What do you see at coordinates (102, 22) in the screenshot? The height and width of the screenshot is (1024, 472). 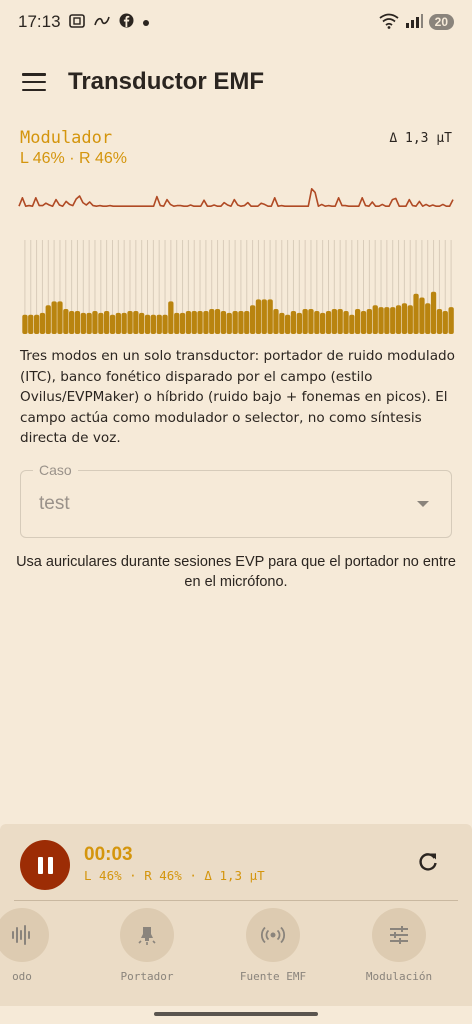 I see `link-icon` at bounding box center [102, 22].